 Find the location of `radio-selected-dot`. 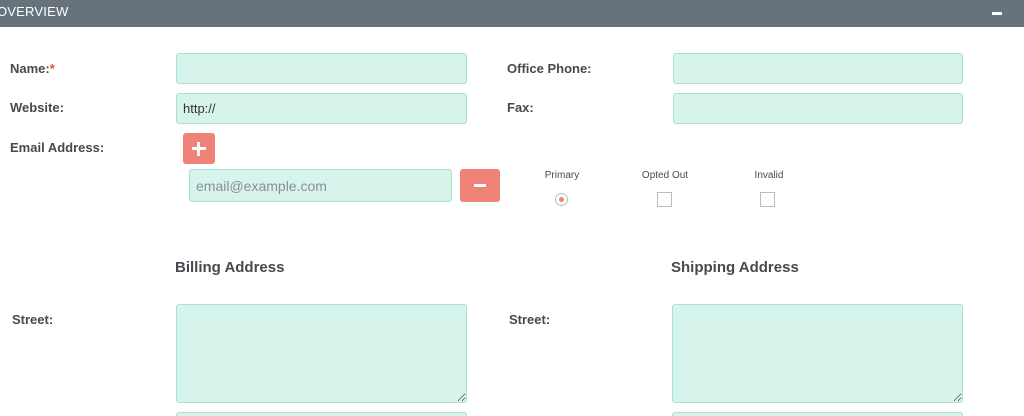

radio-selected-dot is located at coordinates (561, 199).